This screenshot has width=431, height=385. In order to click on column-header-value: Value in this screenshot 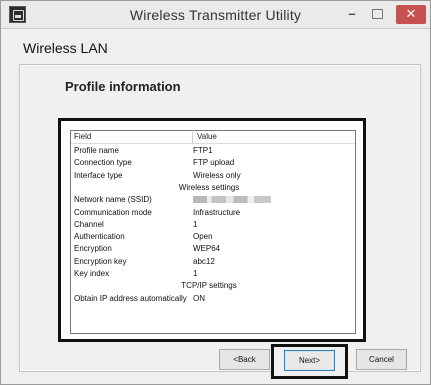, I will do `click(207, 136)`.